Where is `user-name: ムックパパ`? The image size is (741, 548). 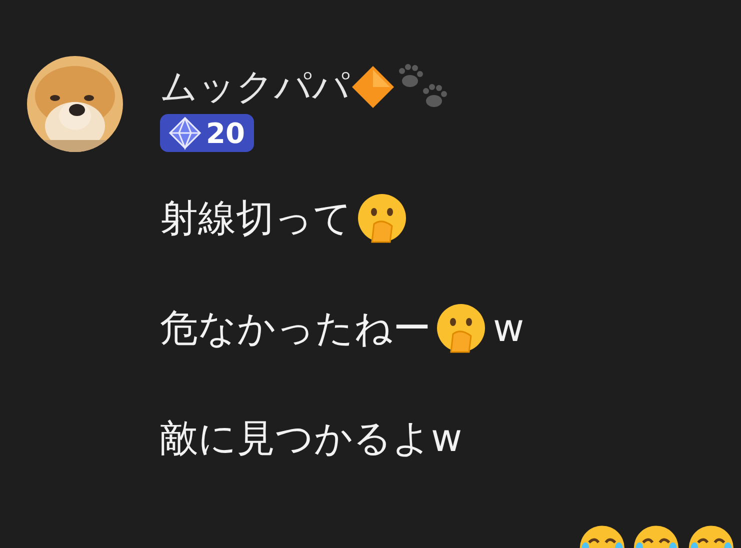
user-name: ムックパパ is located at coordinates (255, 87).